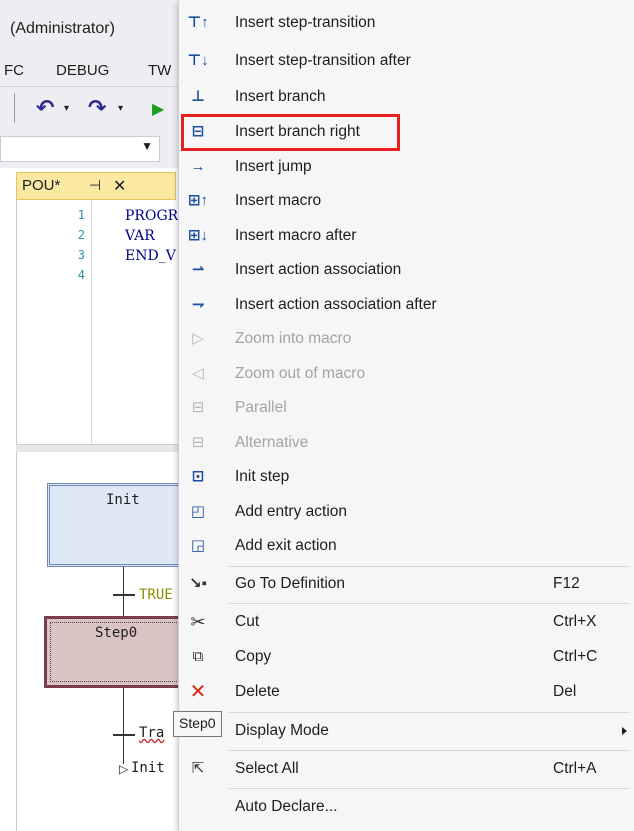 The width and height of the screenshot is (634, 831). I want to click on insert-macro-icon: ⊞↑, so click(198, 200).